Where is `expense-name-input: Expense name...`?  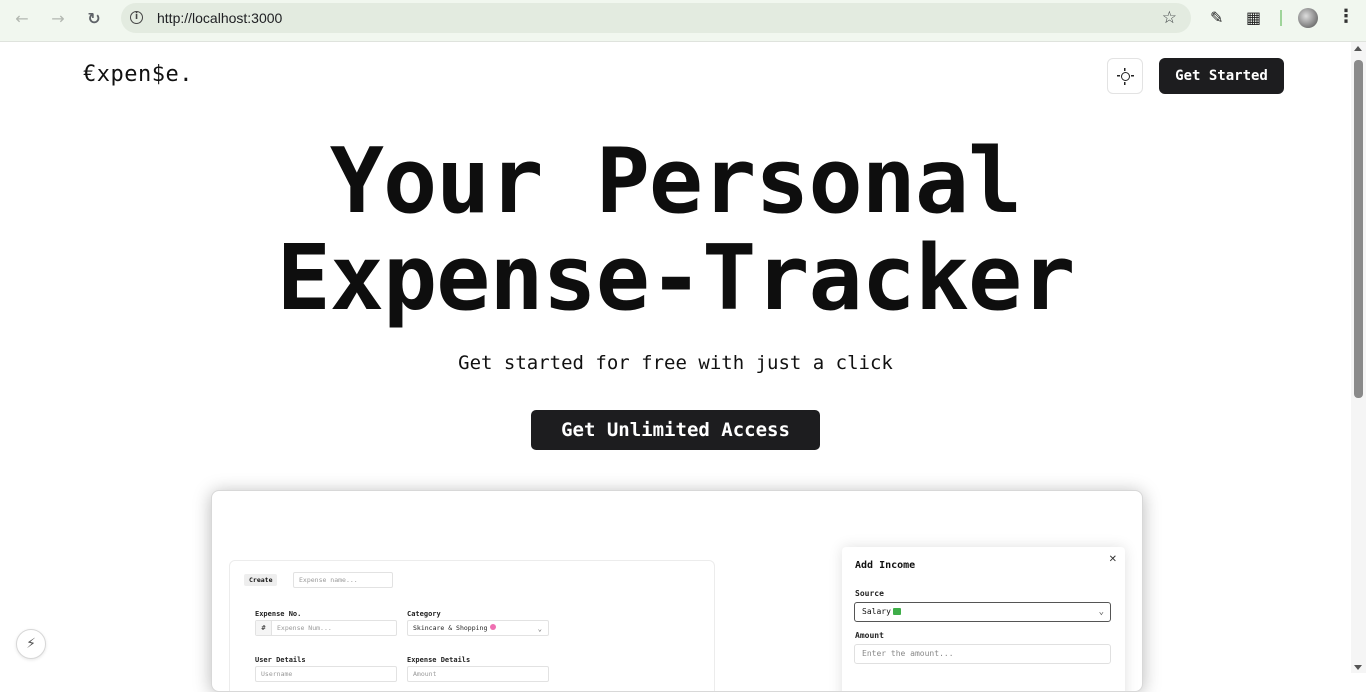
expense-name-input: Expense name... is located at coordinates (343, 580).